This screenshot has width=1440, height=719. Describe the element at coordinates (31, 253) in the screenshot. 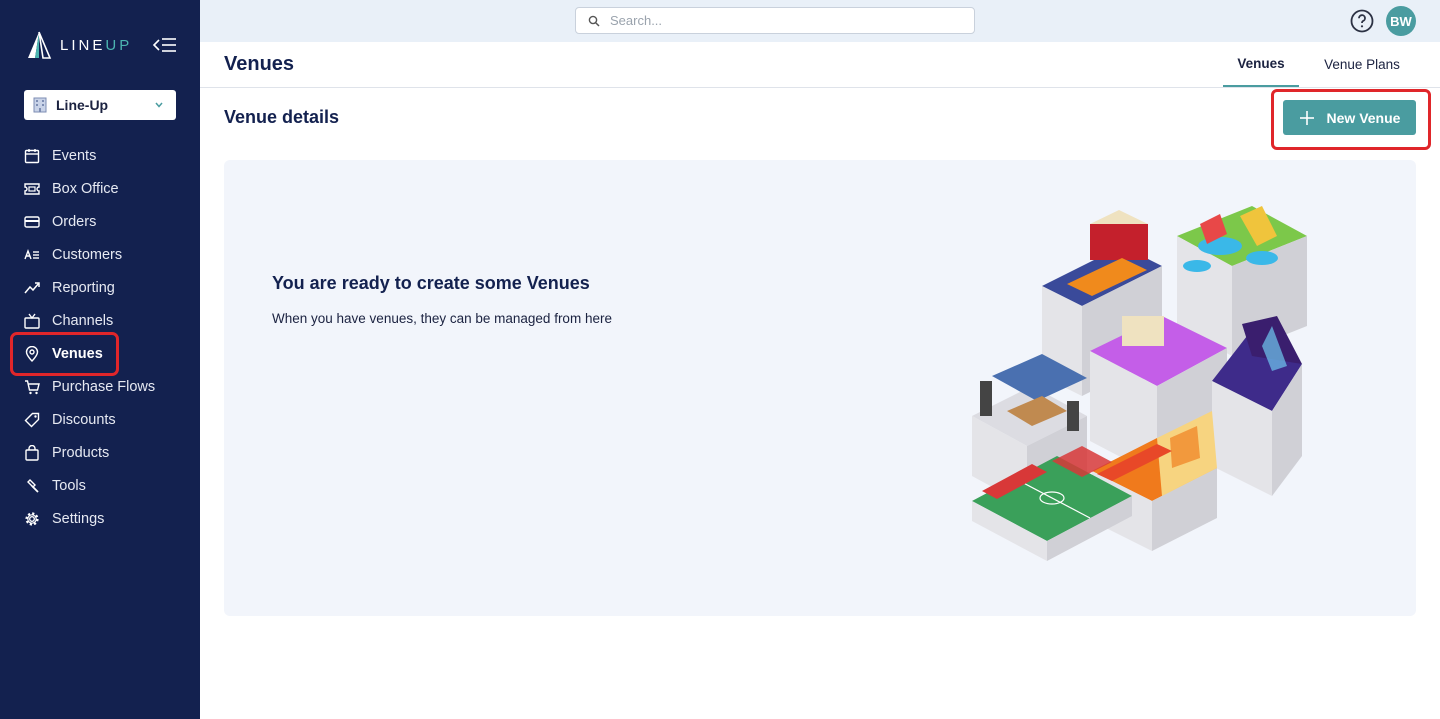

I see `customers-icon` at that location.